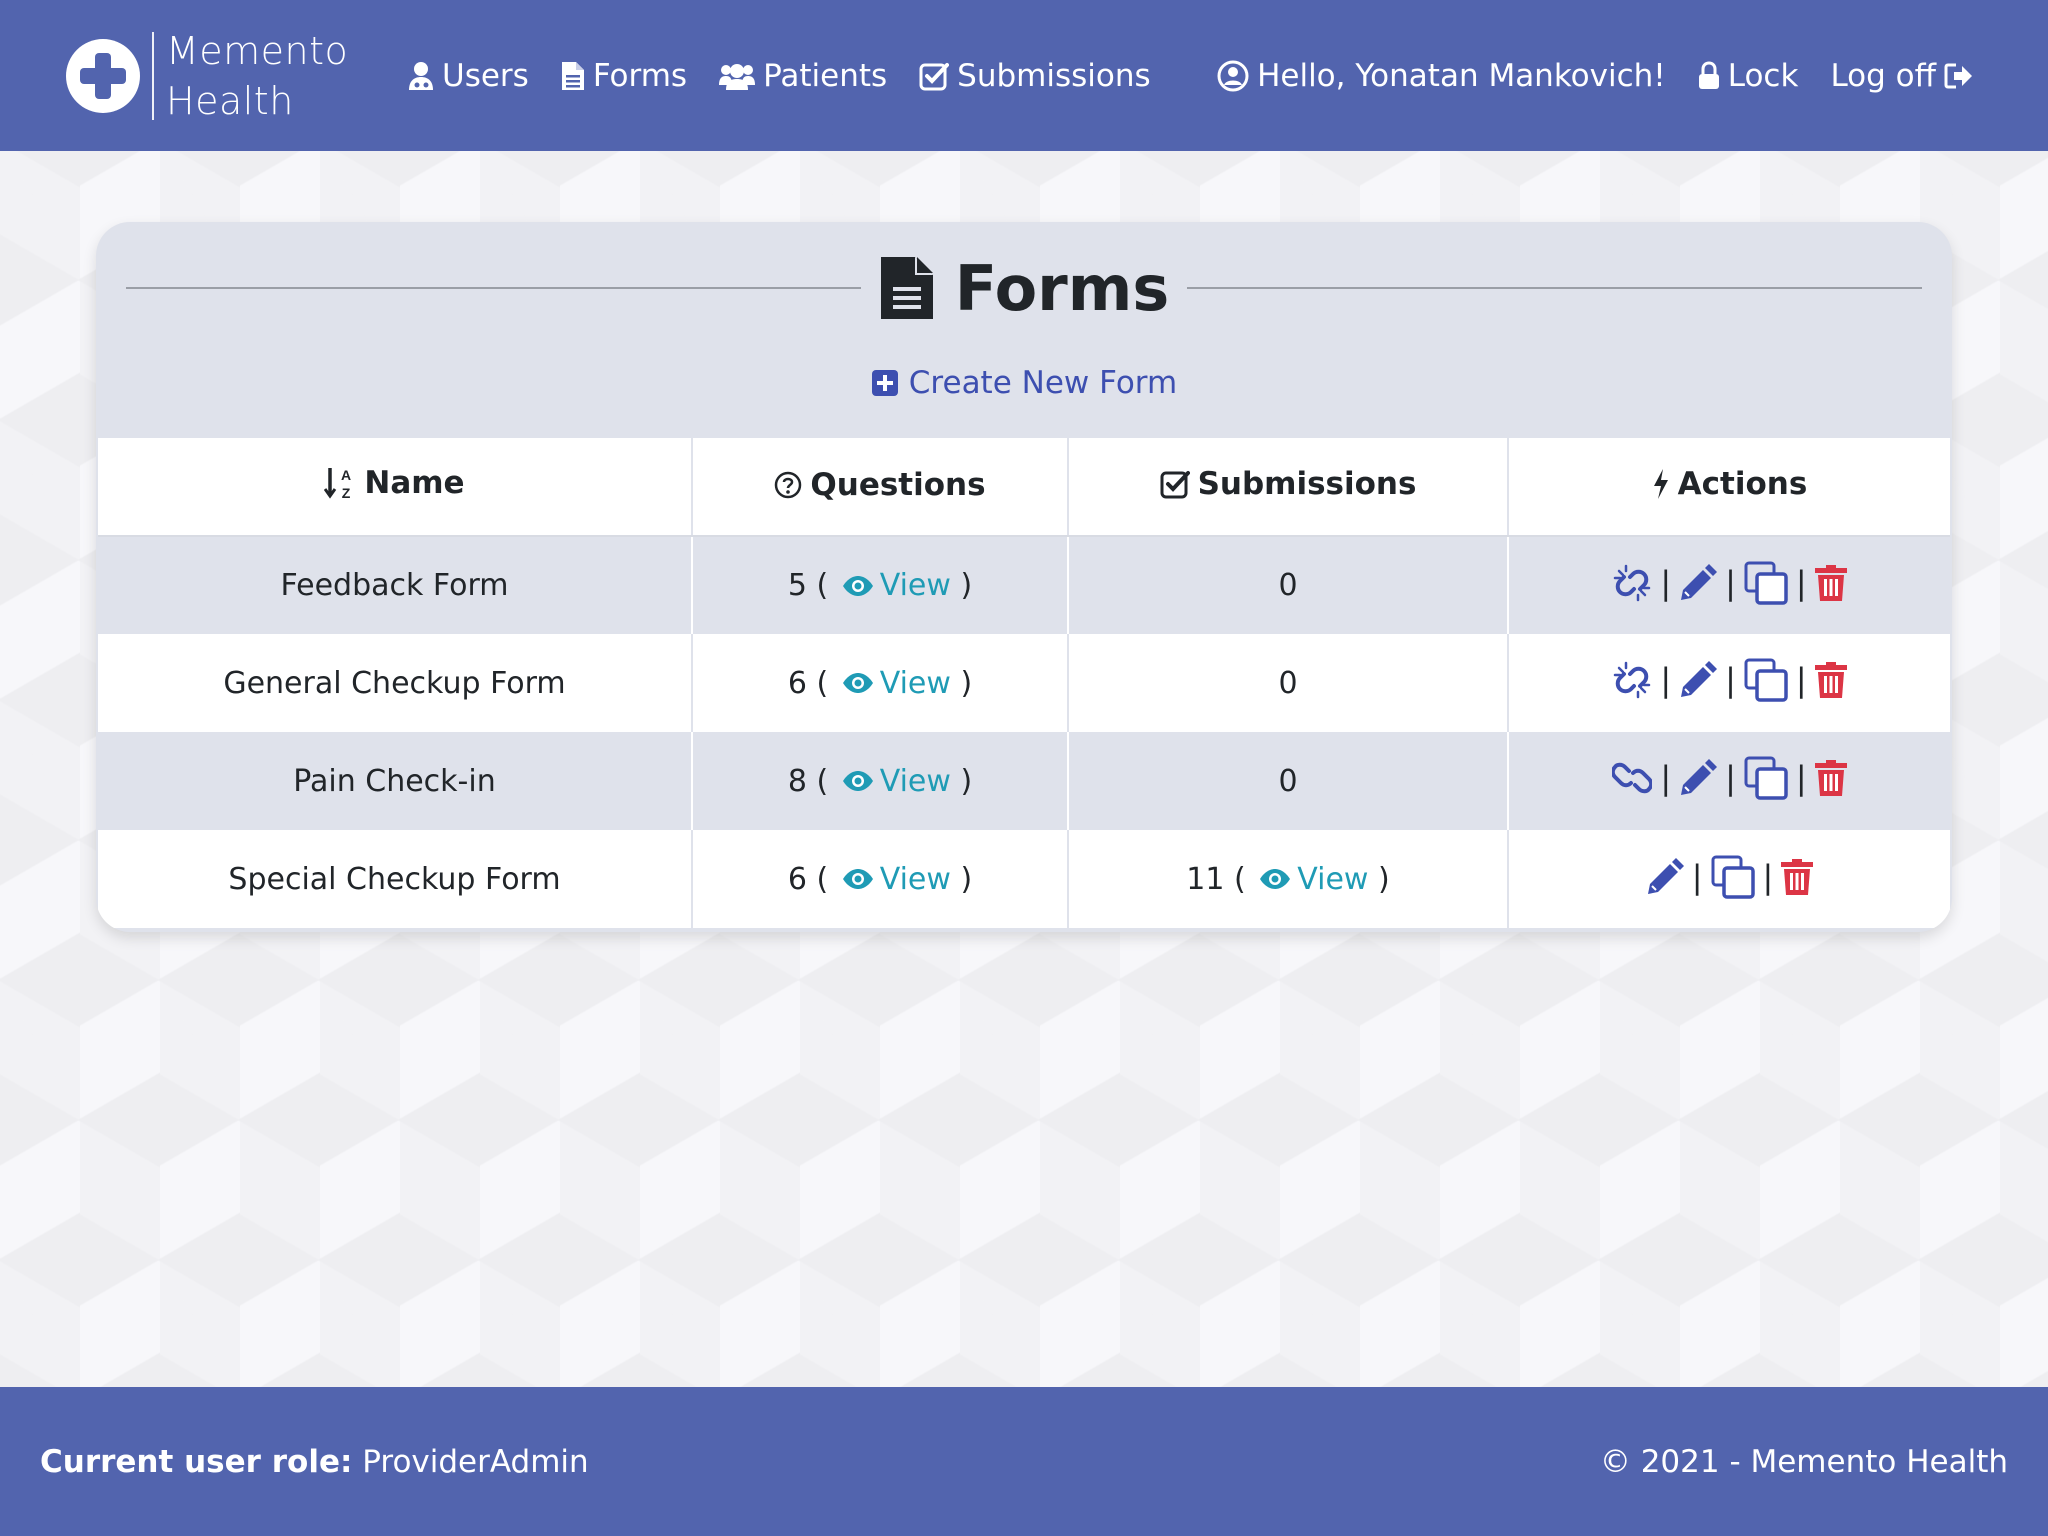 The height and width of the screenshot is (1536, 2048). Describe the element at coordinates (1024, 487) in the screenshot. I see `table-header-row: A Z Name Questions Submissions Actions` at that location.